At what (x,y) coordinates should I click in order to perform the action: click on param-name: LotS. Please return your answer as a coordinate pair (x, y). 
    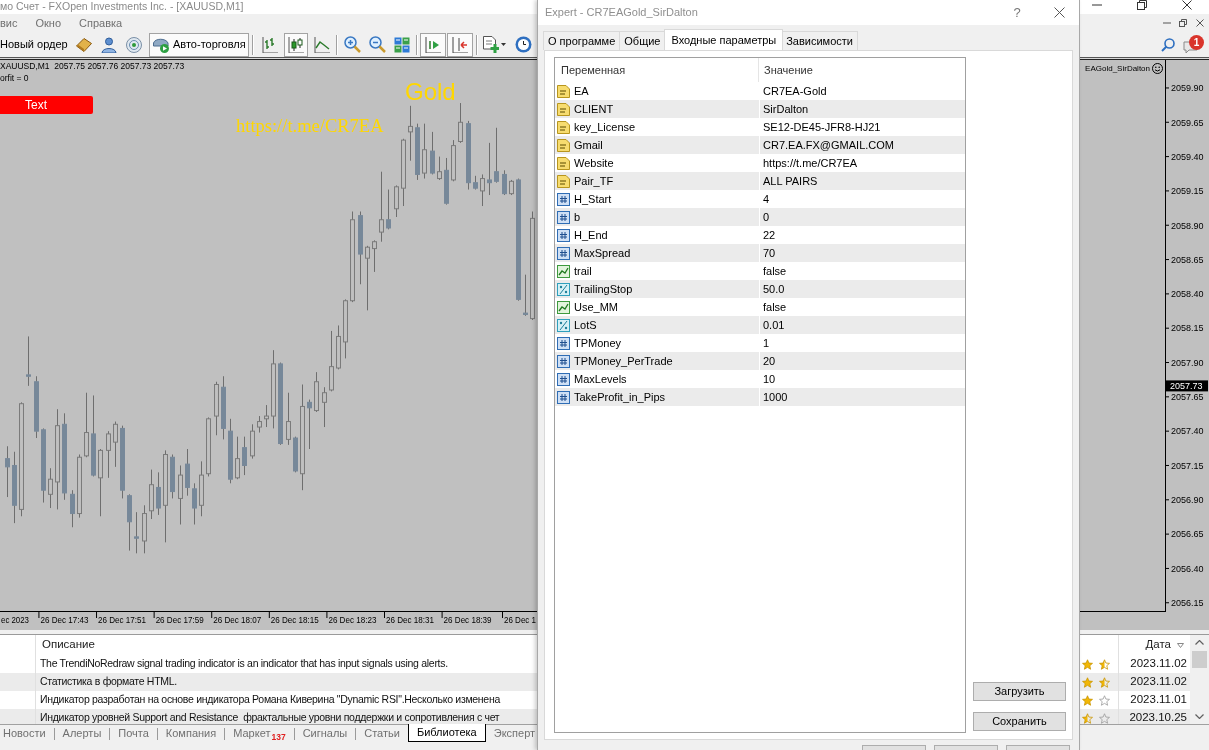
    Looking at the image, I should click on (585, 325).